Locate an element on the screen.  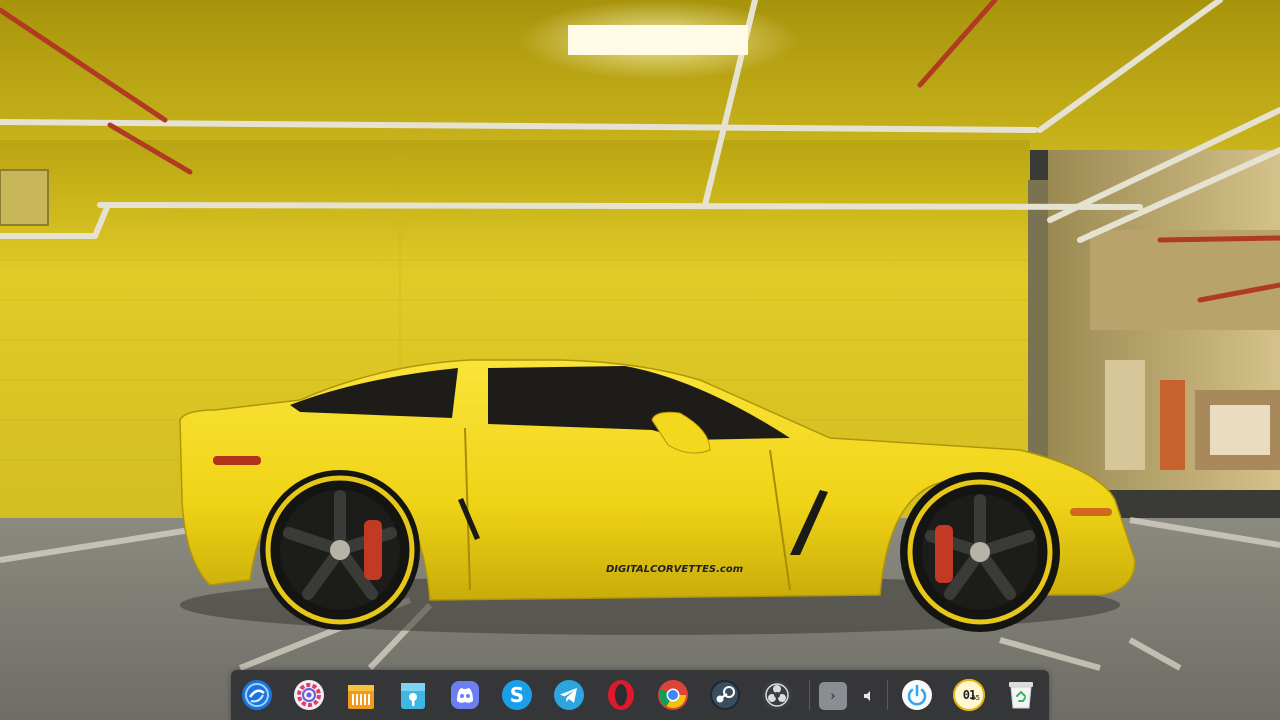
trash-icon is located at coordinates (1021, 695).